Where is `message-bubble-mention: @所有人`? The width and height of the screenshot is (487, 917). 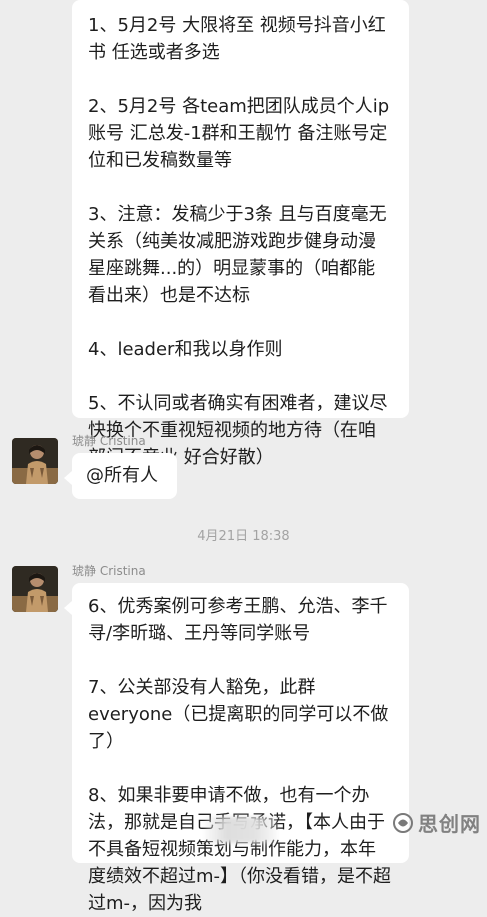
message-bubble-mention: @所有人 is located at coordinates (120, 476).